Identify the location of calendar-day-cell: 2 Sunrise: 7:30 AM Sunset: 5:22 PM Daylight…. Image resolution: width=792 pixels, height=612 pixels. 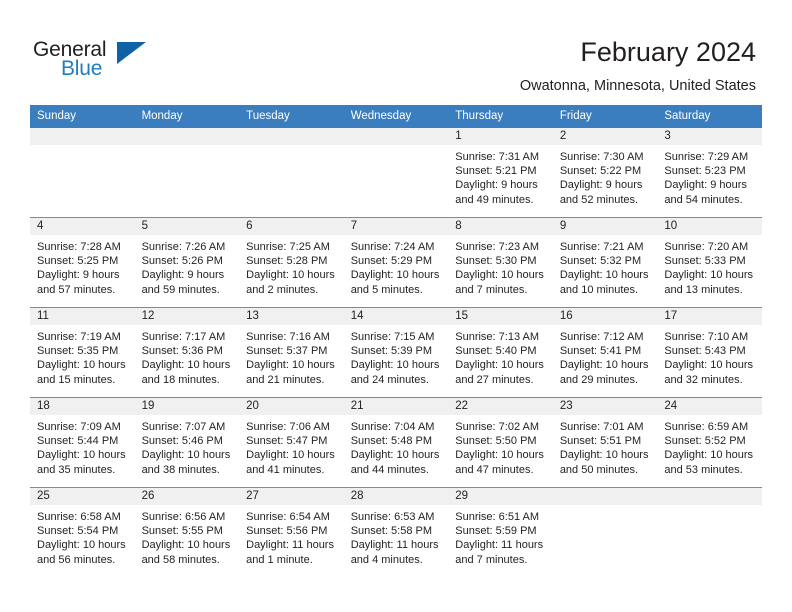
(605, 173).